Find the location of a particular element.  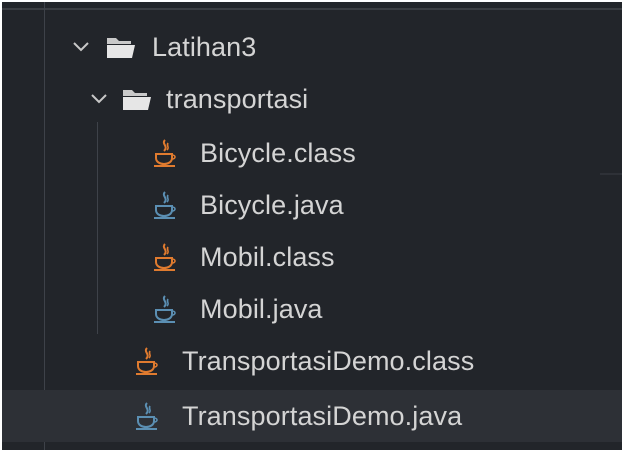

tree-item-latihan3: Latihan3 is located at coordinates (312, 47).